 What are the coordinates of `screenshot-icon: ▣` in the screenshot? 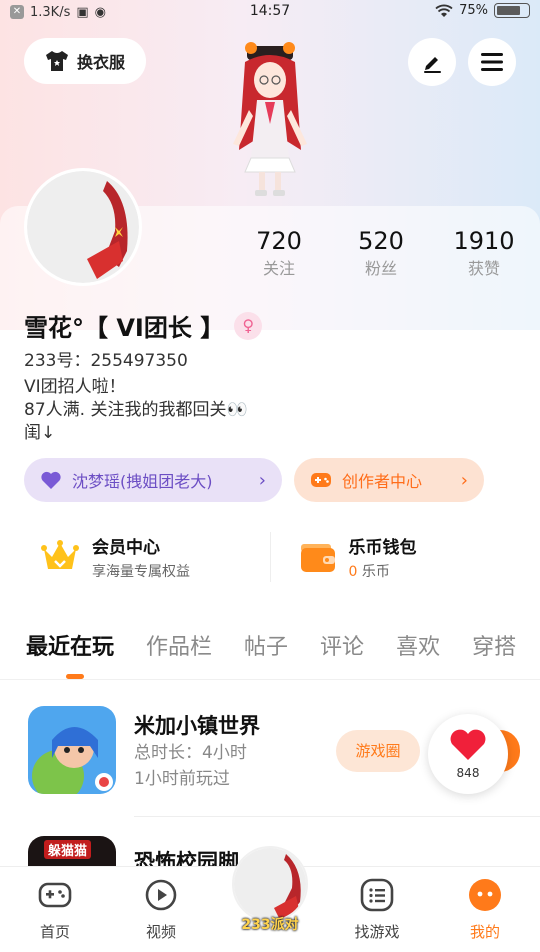 It's located at (82, 12).